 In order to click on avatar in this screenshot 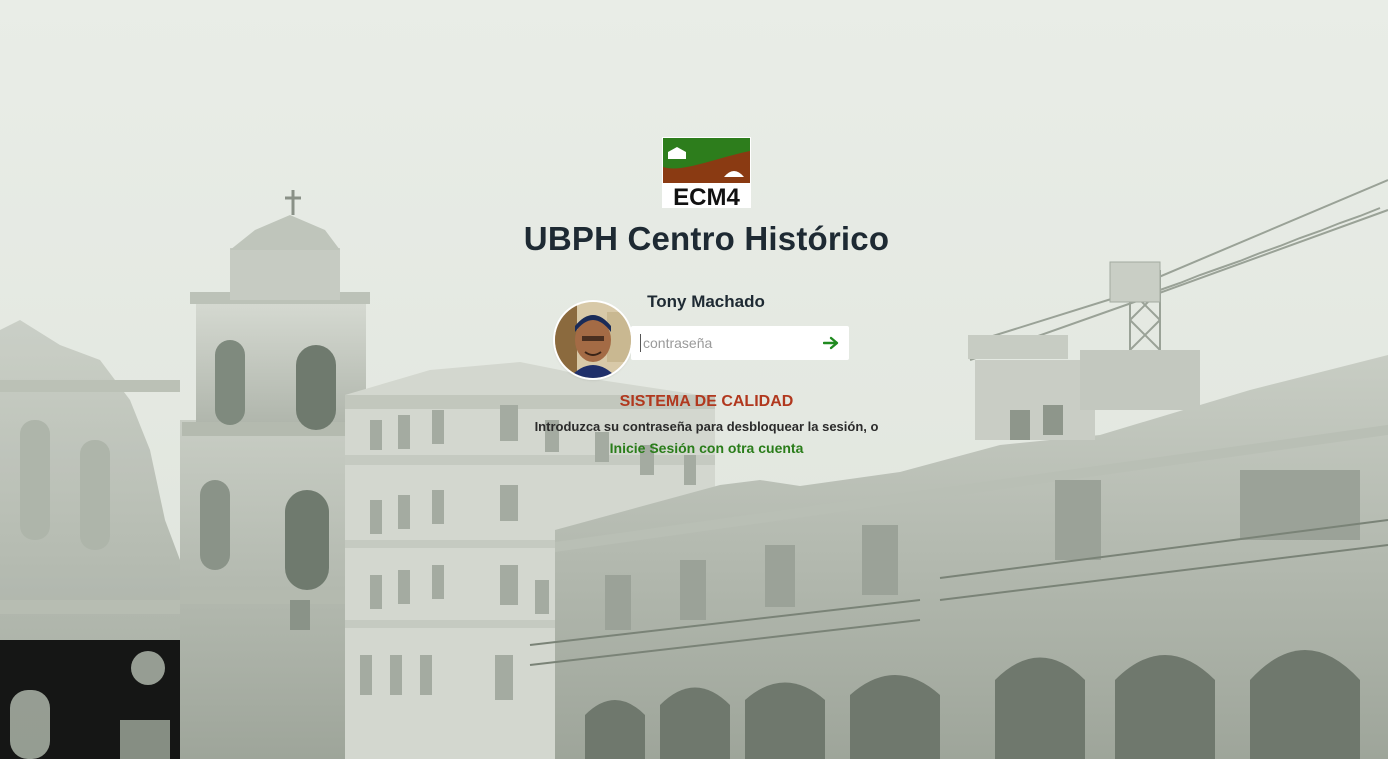, I will do `click(593, 340)`.